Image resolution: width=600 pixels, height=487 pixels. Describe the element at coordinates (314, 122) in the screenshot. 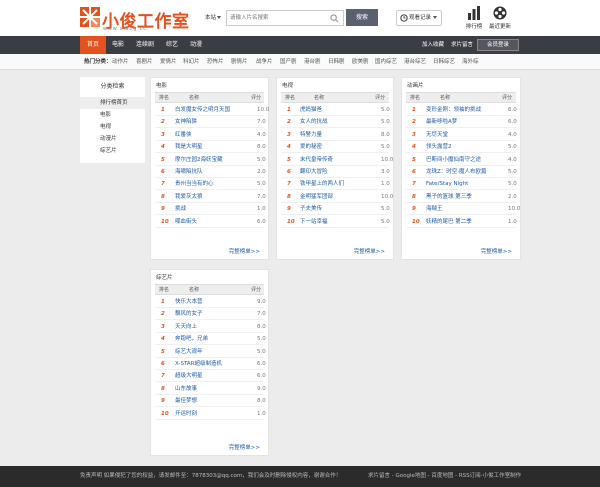

I see `title-link: 女人的抗战` at that location.